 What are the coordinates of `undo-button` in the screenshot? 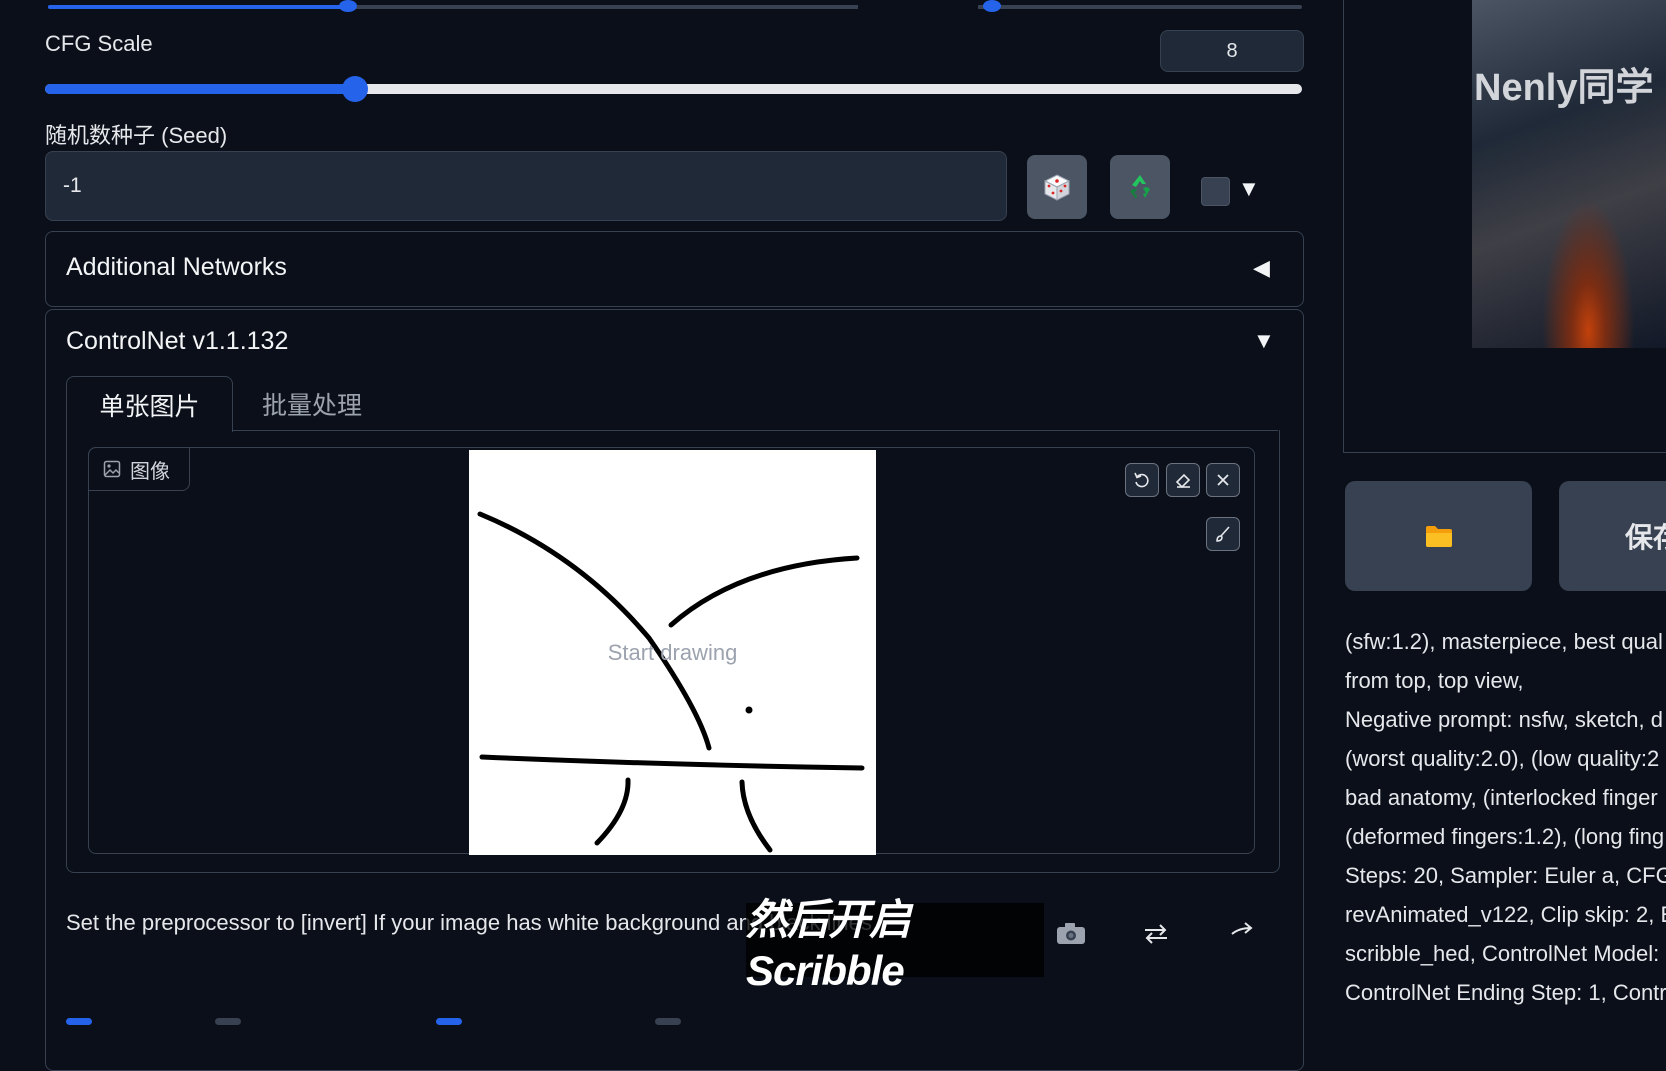 It's located at (1142, 480).